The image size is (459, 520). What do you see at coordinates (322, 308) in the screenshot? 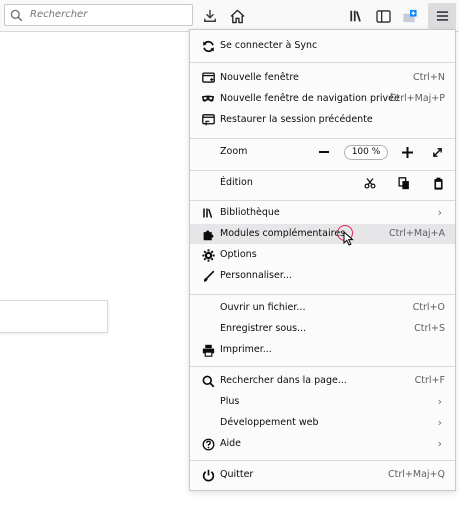
I see `menu-item-open-file: Ouvrir un fichier... Ctrl+O` at bounding box center [322, 308].